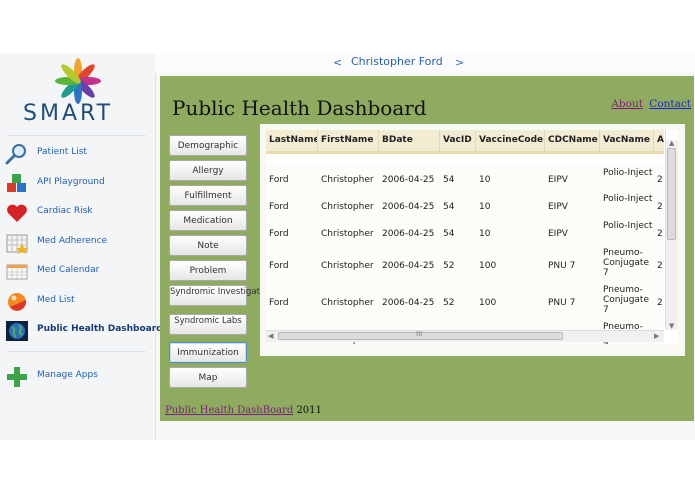 The height and width of the screenshot is (494, 695). What do you see at coordinates (572, 140) in the screenshot?
I see `column-header: CDCName` at bounding box center [572, 140].